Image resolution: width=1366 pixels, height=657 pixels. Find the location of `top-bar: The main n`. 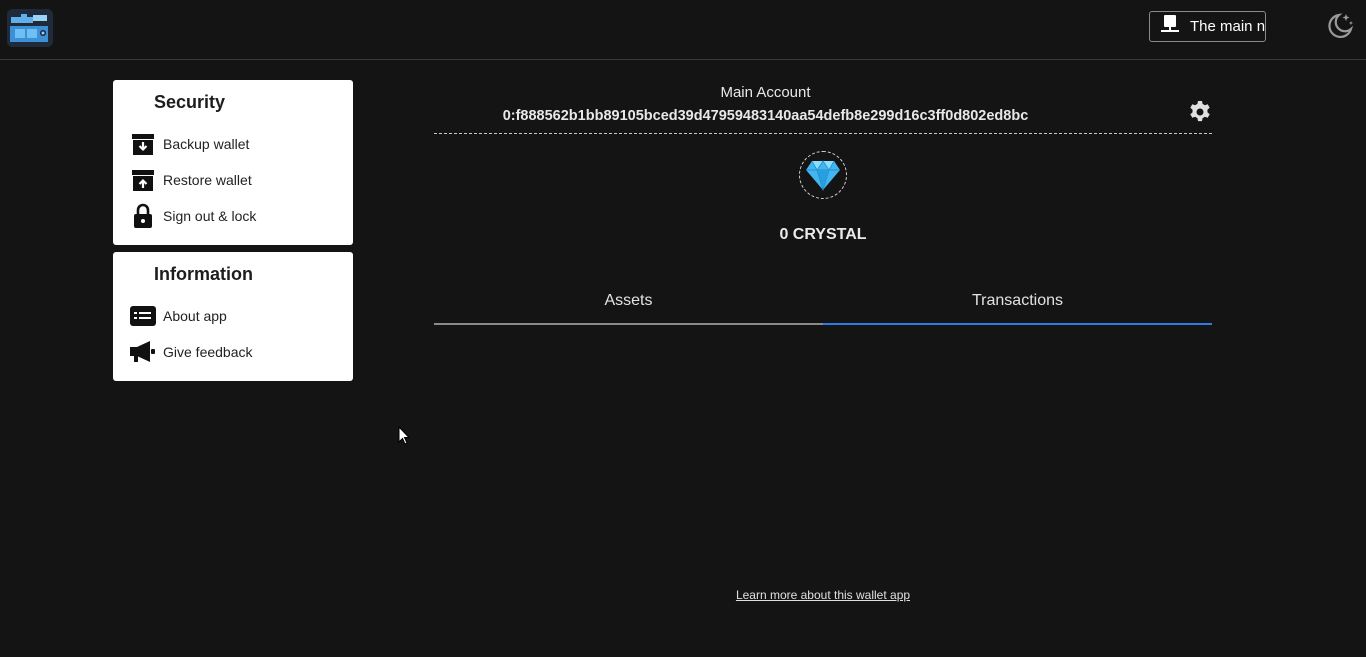

top-bar: The main n is located at coordinates (683, 30).